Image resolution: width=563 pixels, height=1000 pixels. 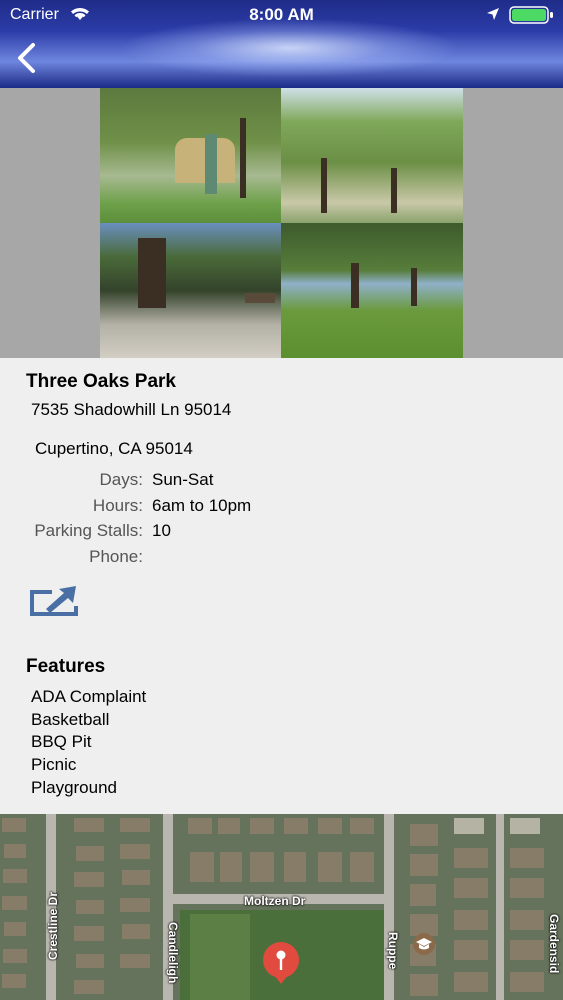 I want to click on share-icon, so click(x=55, y=602).